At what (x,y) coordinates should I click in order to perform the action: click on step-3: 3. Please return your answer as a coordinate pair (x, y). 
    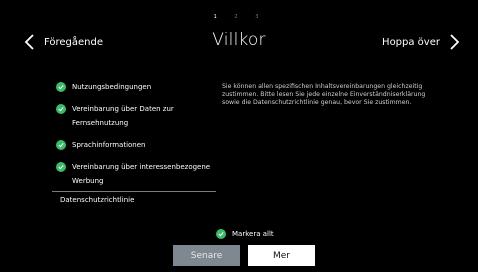
    Looking at the image, I should click on (260, 17).